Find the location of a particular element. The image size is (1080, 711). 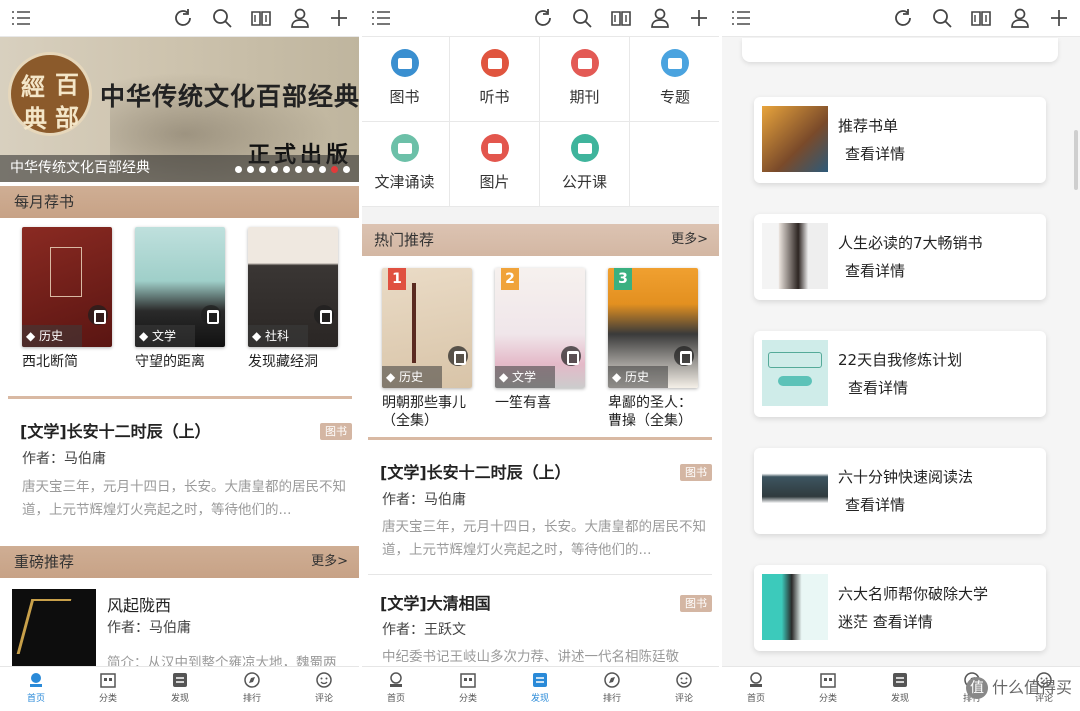

featured-title: 风起陇西 is located at coordinates (139, 604).